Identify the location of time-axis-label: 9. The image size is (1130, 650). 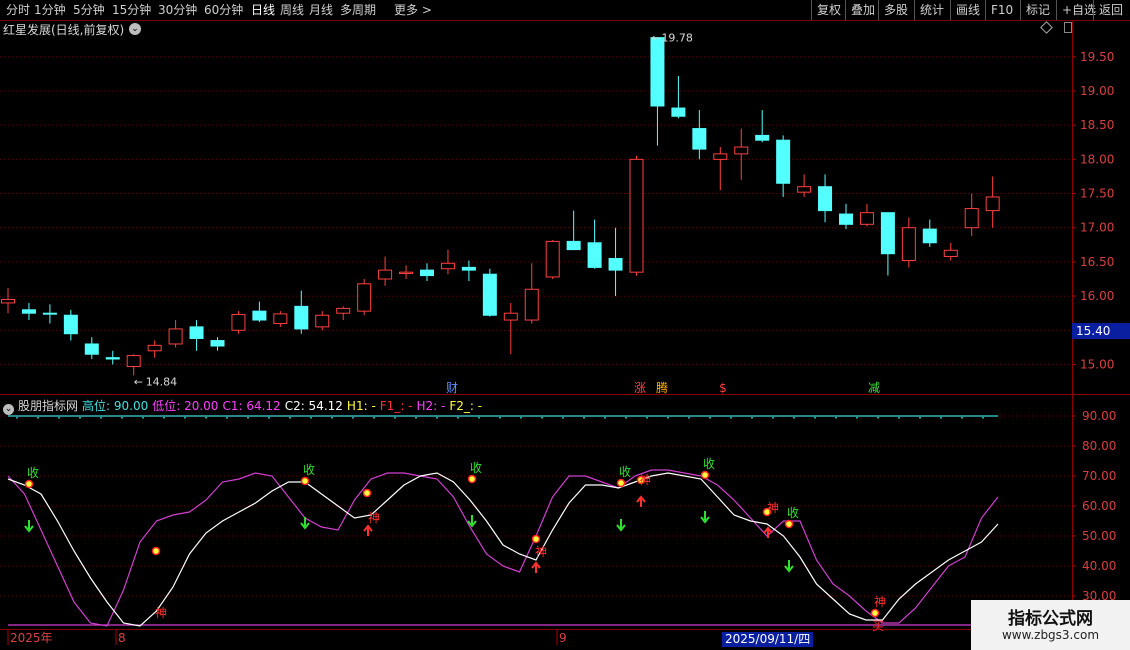
(563, 638).